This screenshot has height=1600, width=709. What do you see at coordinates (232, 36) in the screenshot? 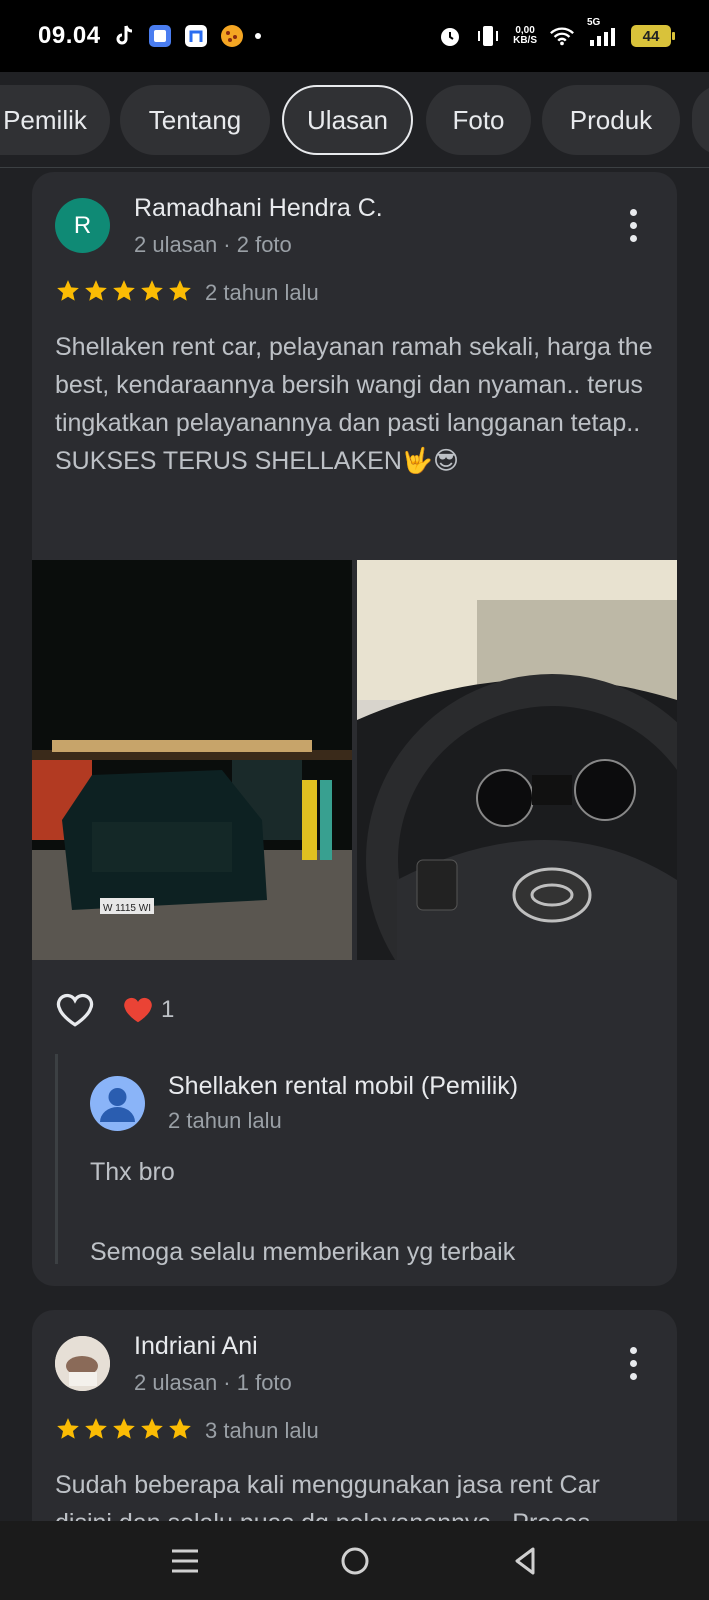
I see `pizza-app-icon` at bounding box center [232, 36].